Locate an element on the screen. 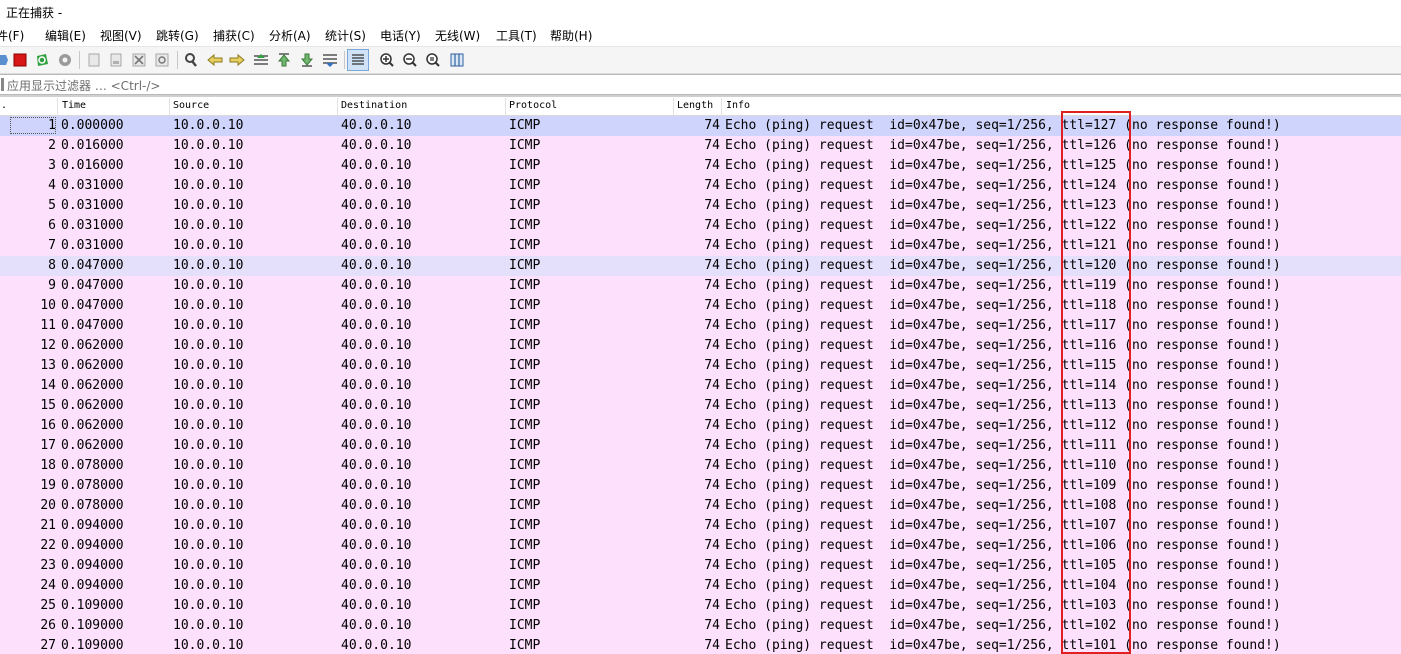  packet-length: 74 is located at coordinates (712, 125).